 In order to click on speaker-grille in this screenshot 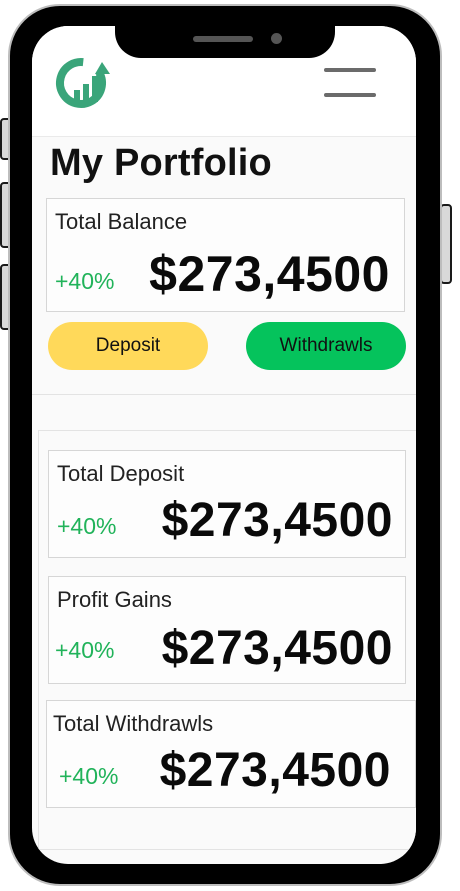, I will do `click(223, 39)`.